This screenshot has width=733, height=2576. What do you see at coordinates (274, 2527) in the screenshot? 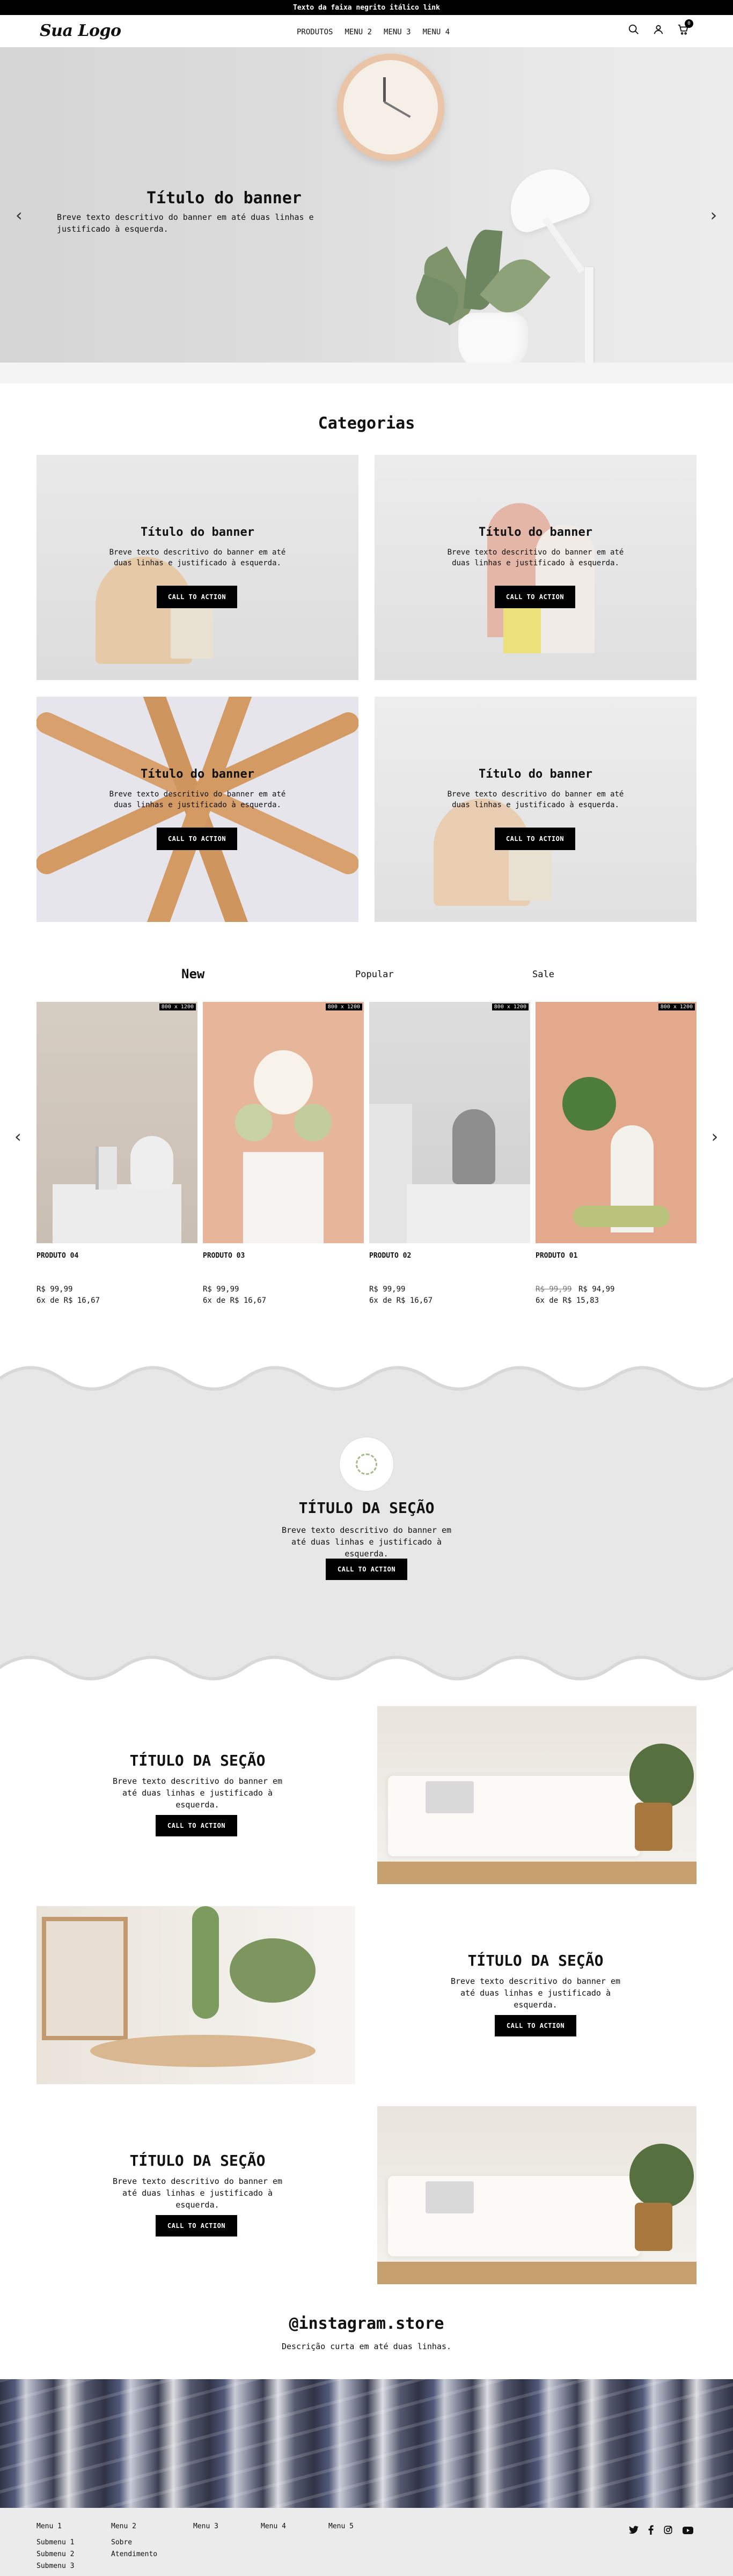
I see `footer-menu-title: Menu 4` at bounding box center [274, 2527].